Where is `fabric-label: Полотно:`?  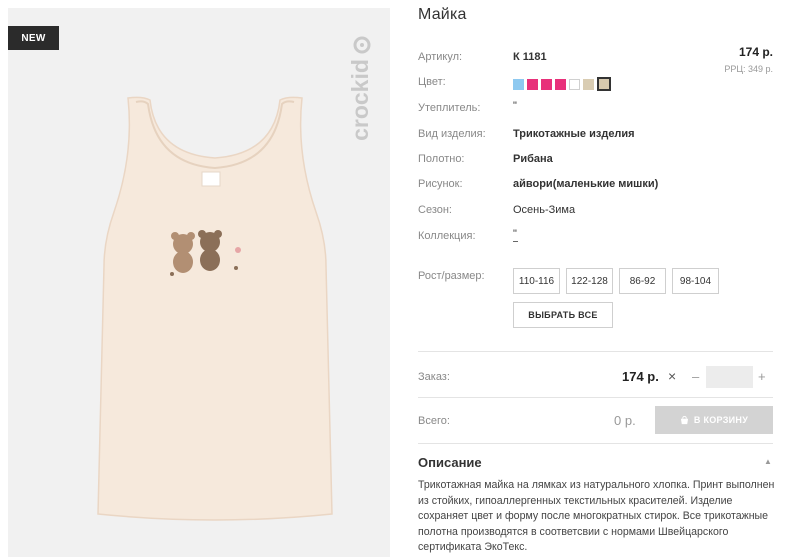
fabric-label: Полотно: is located at coordinates (441, 159).